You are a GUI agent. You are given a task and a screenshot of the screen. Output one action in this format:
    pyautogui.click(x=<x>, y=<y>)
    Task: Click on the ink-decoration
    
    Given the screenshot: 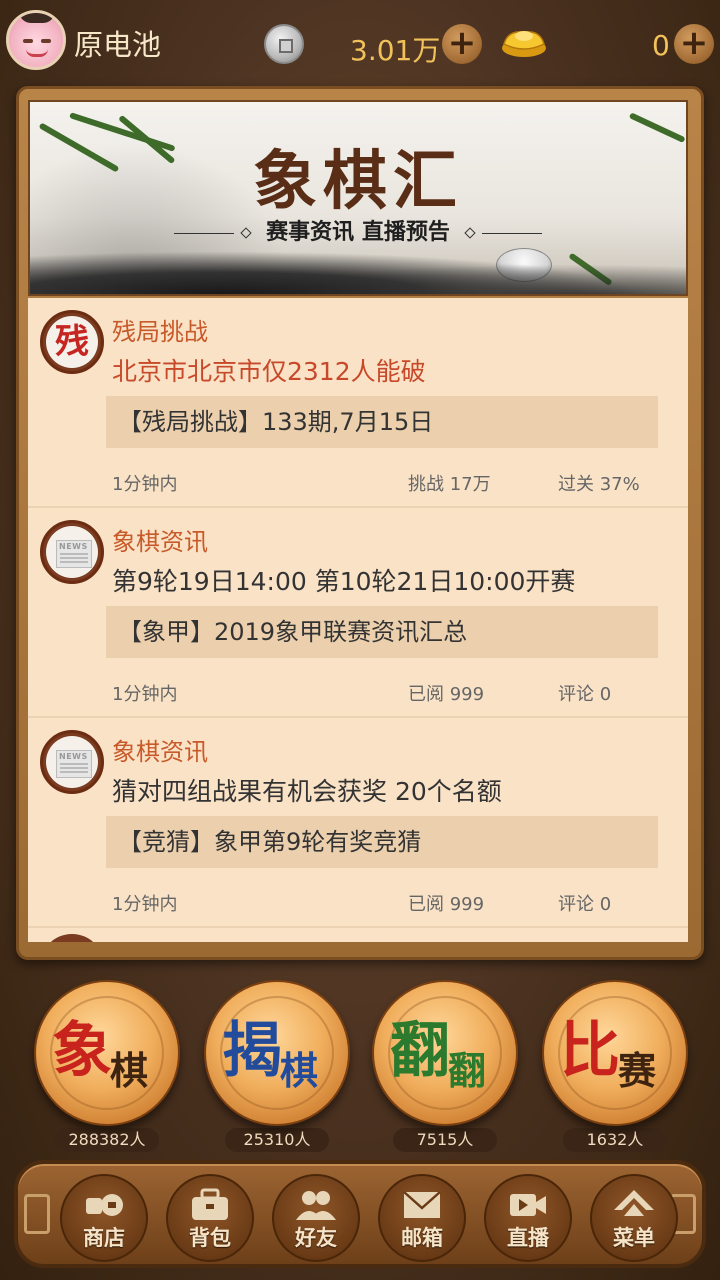 What is the action you would take?
    pyautogui.click(x=358, y=269)
    